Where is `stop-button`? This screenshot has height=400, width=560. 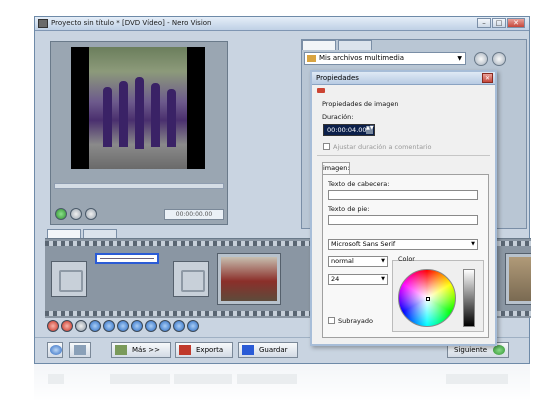 stop-button is located at coordinates (76, 214).